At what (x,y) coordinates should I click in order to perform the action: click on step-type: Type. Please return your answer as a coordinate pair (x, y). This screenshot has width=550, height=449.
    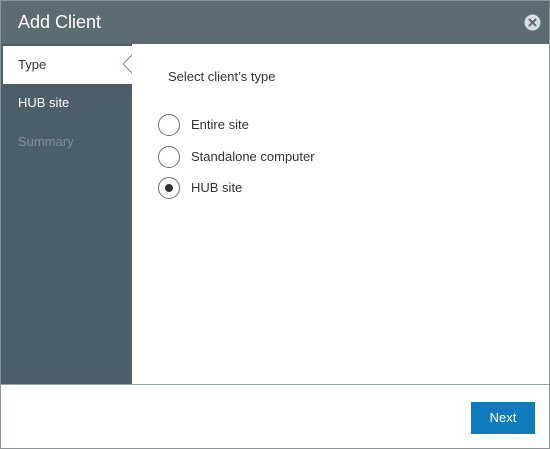
    Looking at the image, I should click on (67, 65).